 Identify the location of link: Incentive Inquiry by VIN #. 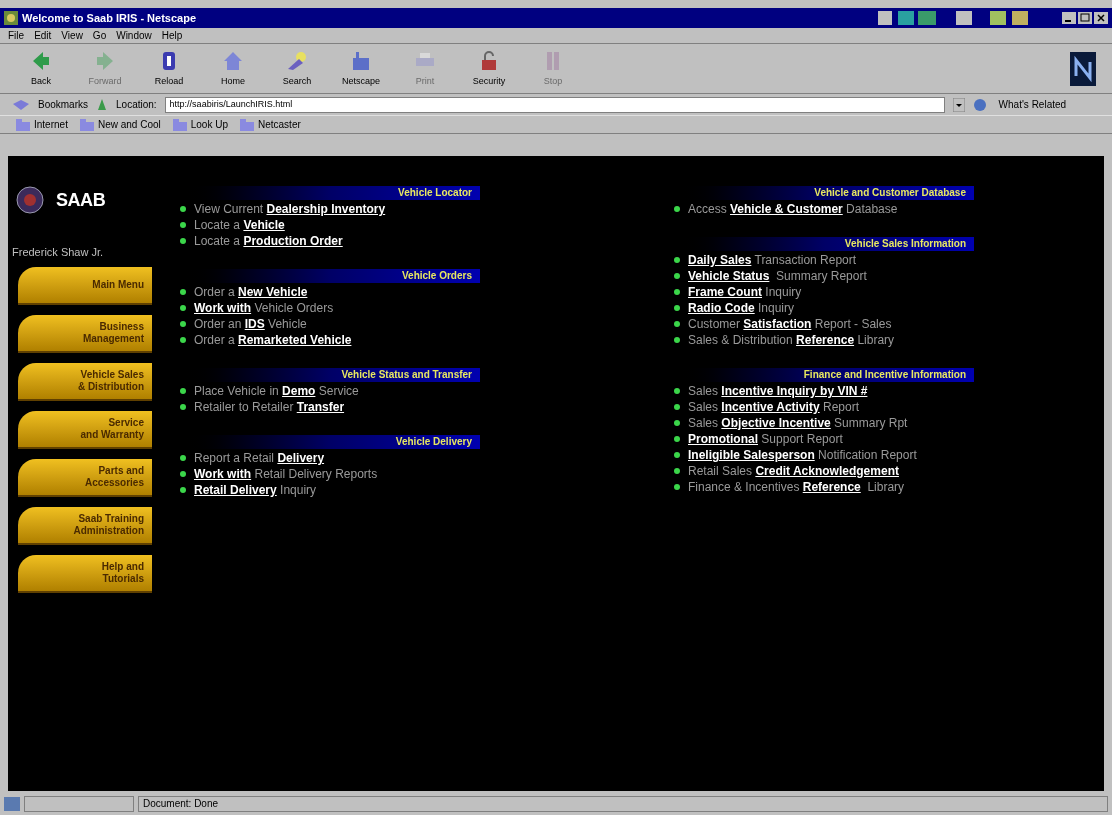
(794, 391).